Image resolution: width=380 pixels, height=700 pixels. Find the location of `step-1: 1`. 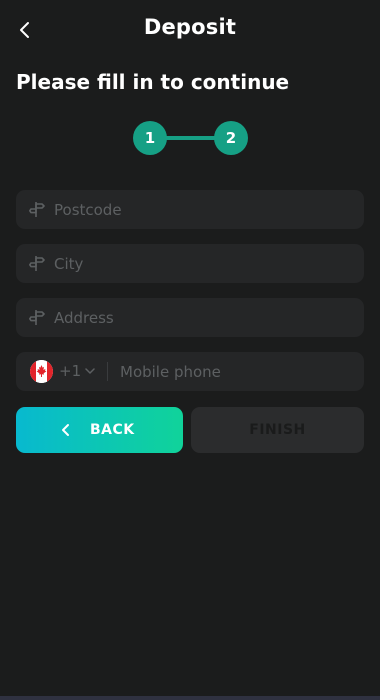

step-1: 1 is located at coordinates (150, 138).